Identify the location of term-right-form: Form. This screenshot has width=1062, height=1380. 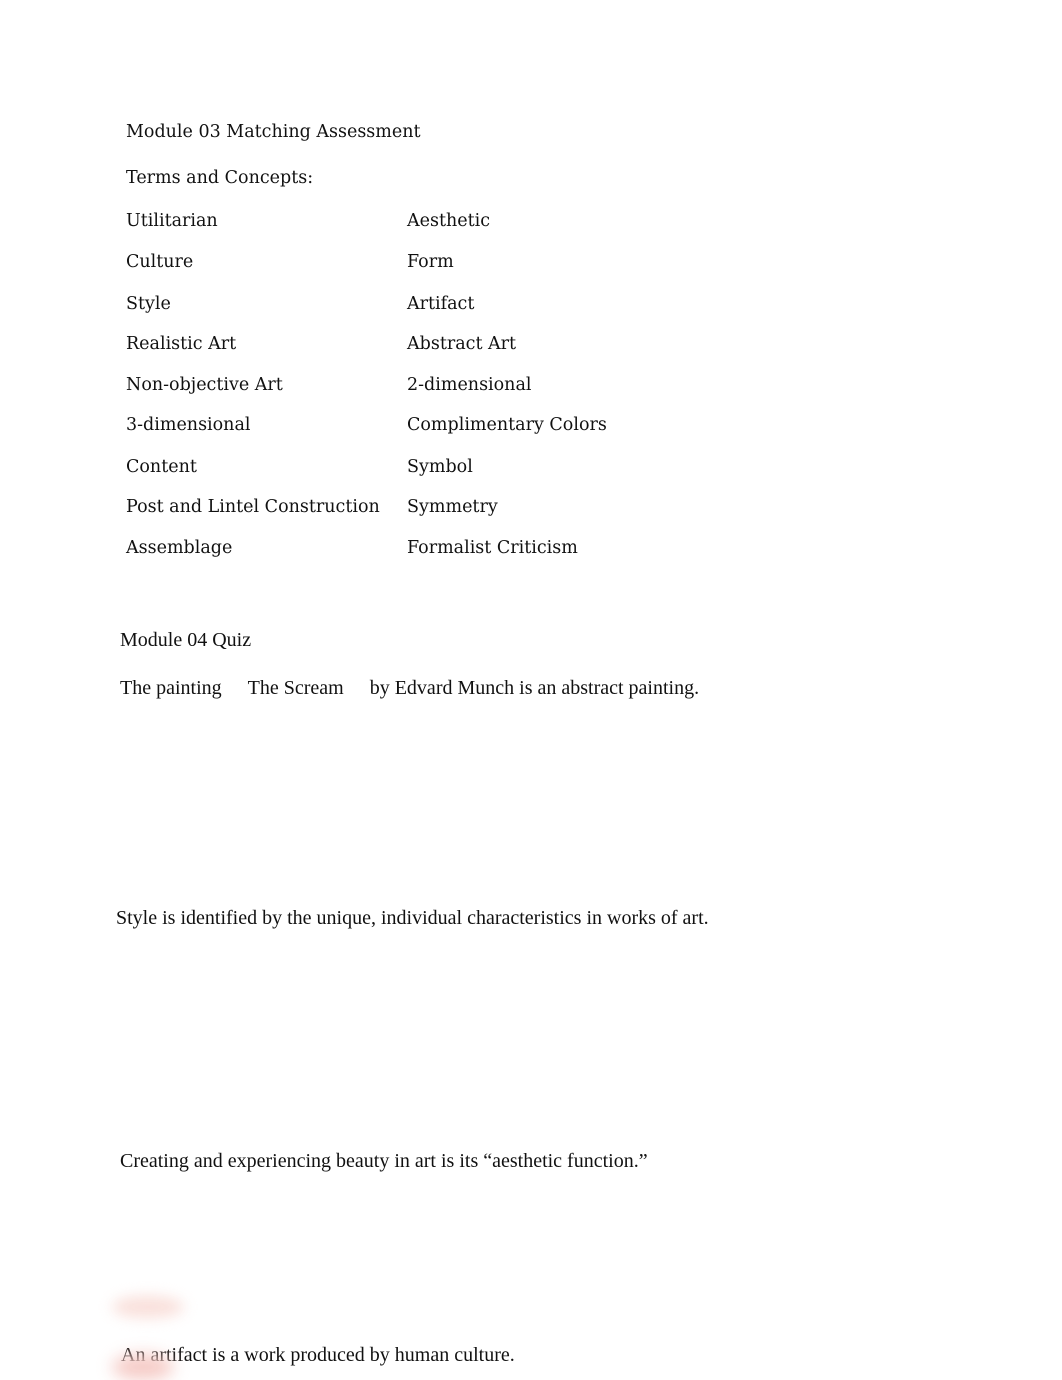
(430, 262).